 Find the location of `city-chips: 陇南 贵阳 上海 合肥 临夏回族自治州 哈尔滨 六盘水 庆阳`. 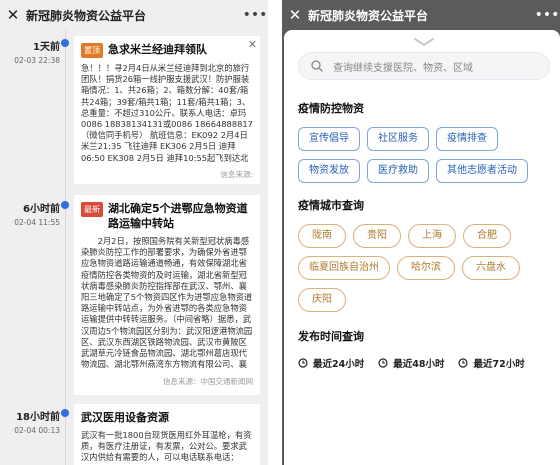

city-chips: 陇南 贵阳 上海 合肥 临夏回族自治州 哈尔滨 六盘水 庆阳 is located at coordinates (424, 272).